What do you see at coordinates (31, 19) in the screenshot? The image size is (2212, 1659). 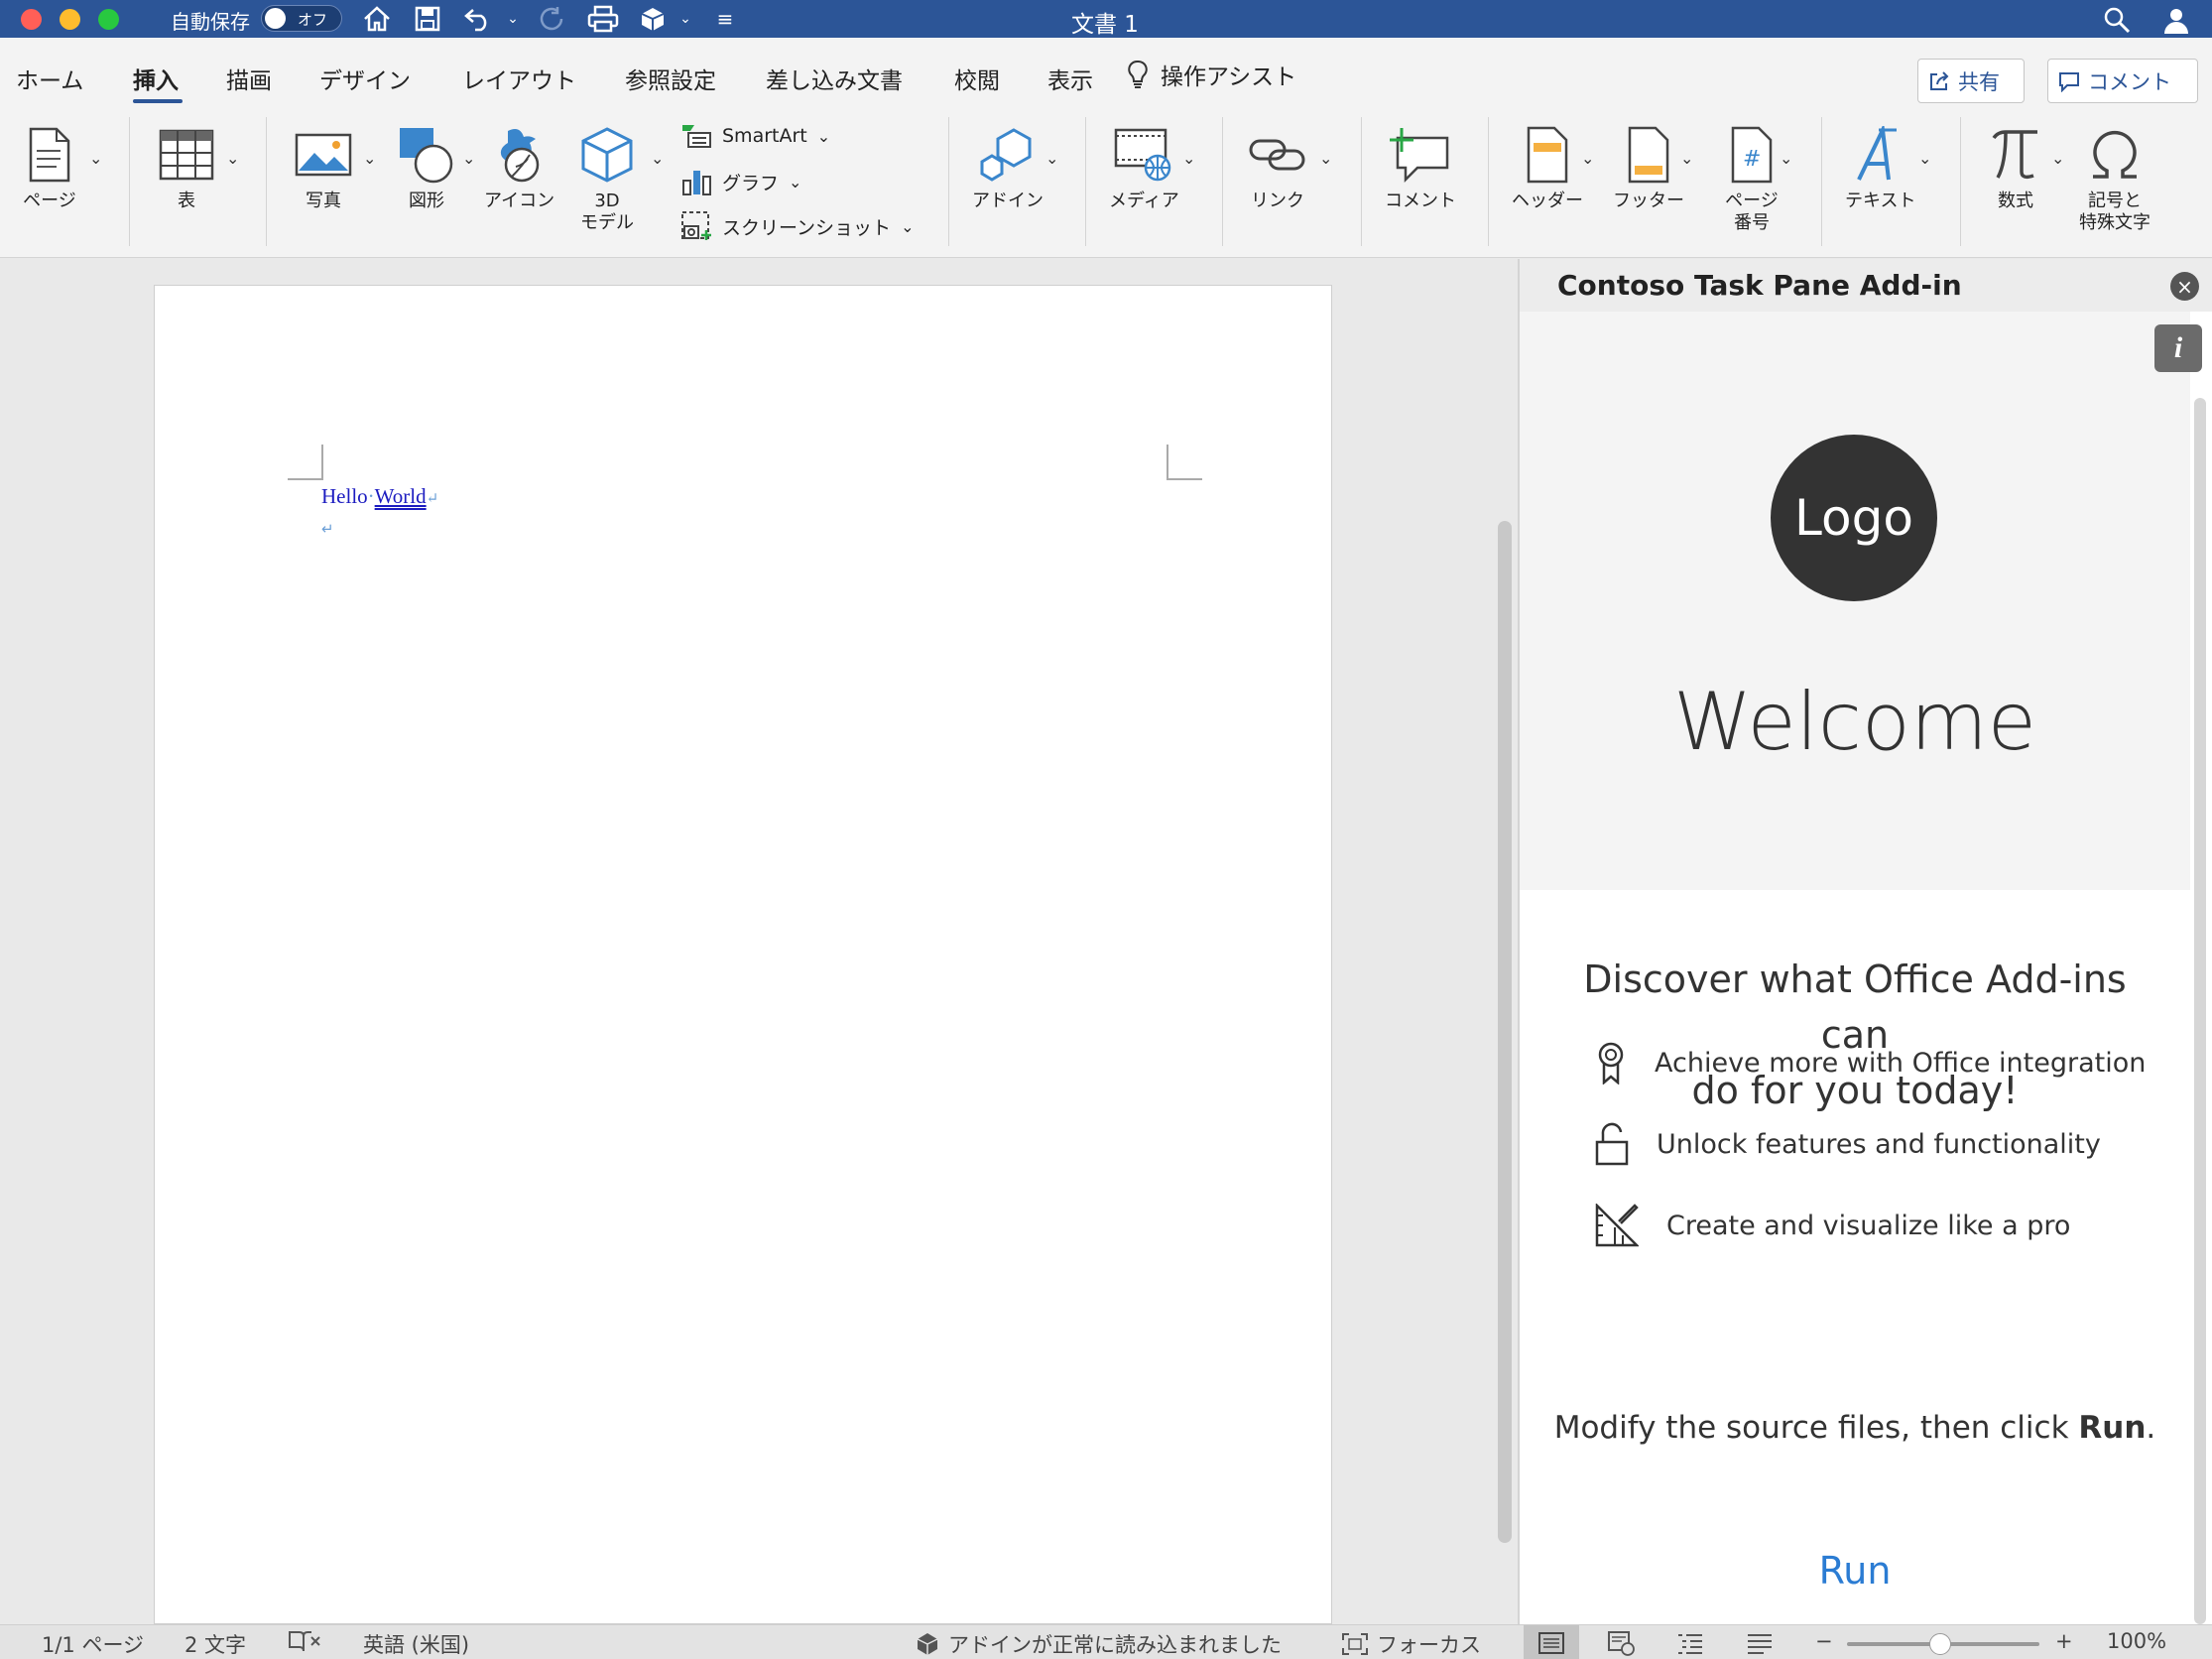 I see `close-window-button` at bounding box center [31, 19].